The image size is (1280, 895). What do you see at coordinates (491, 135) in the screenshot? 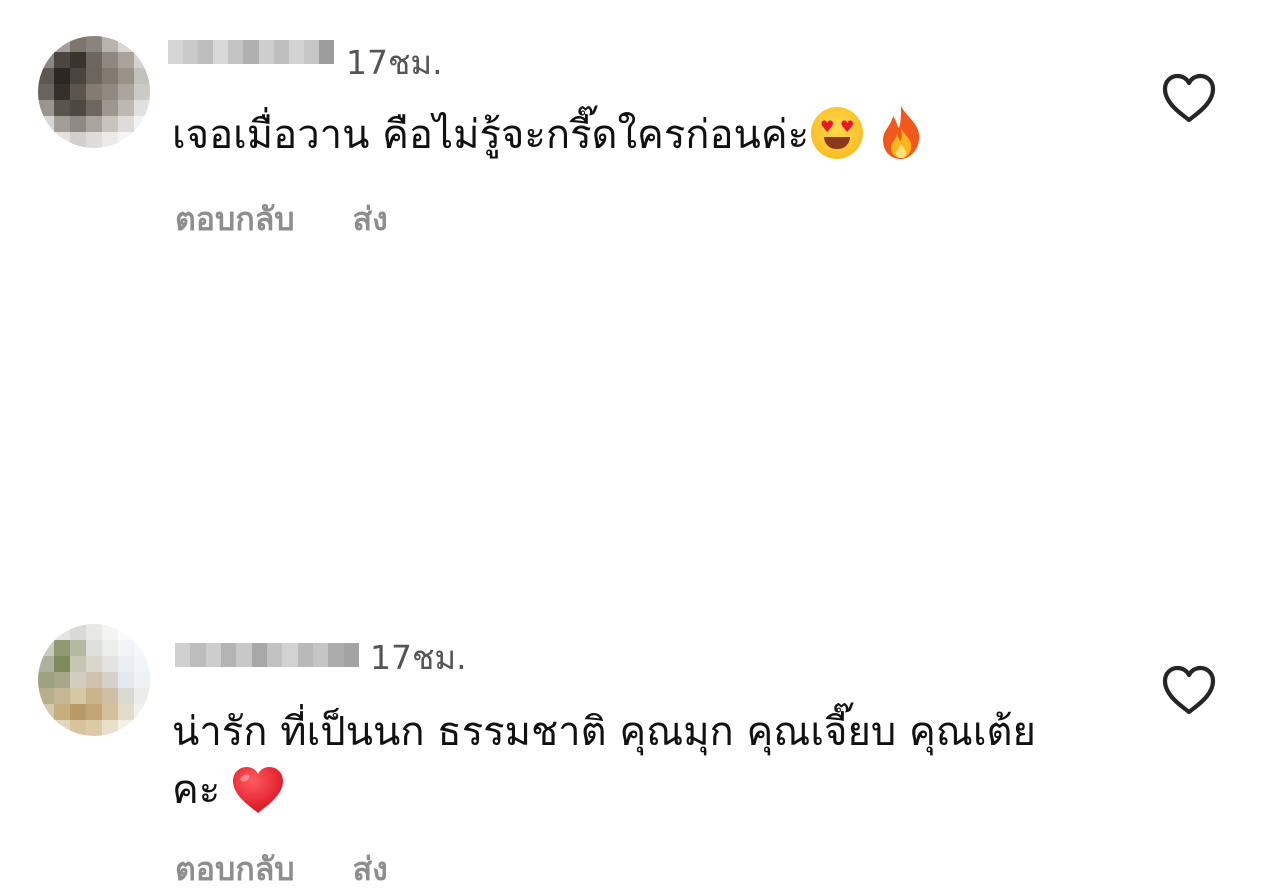
I see `comment-body: เจอเมื่อวาน คือไม่รู้จะกรี๊ดใครก่อนค่ะ` at bounding box center [491, 135].